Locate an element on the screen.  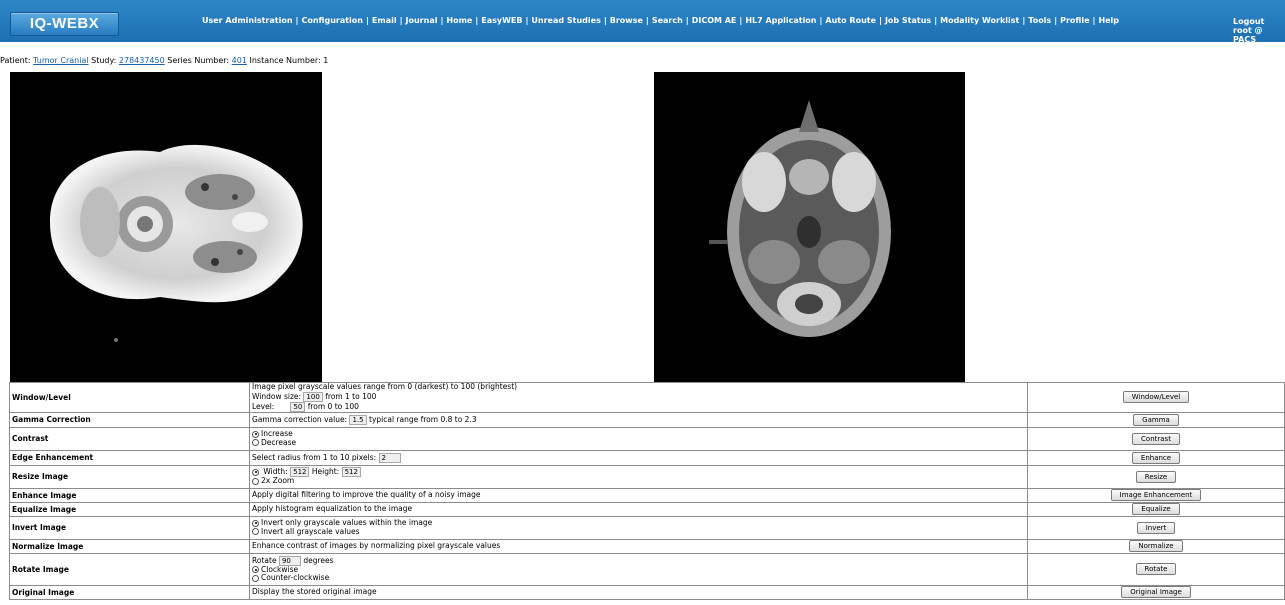
nav-link-modality-worklist: Modality Worklist is located at coordinates (979, 20).